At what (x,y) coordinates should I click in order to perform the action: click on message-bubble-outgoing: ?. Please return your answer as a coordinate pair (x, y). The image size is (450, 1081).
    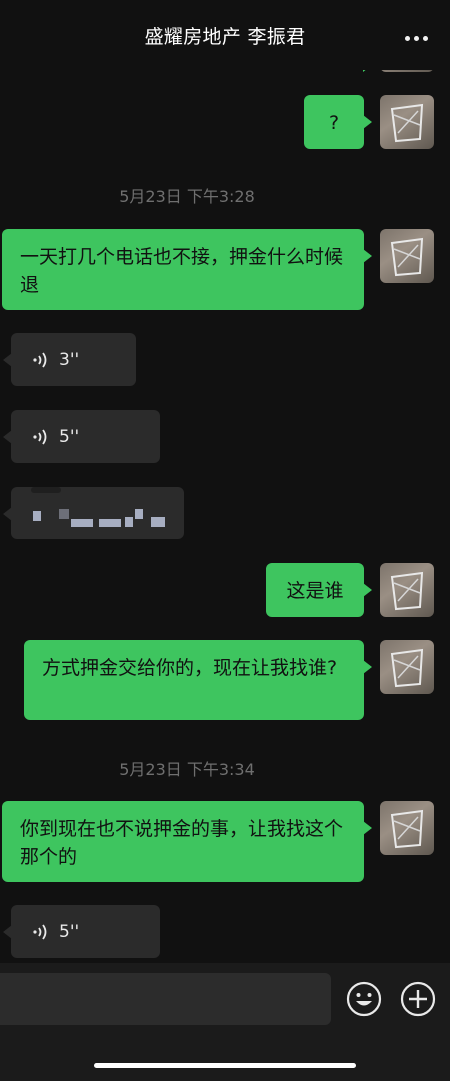
    Looking at the image, I should click on (338, 122).